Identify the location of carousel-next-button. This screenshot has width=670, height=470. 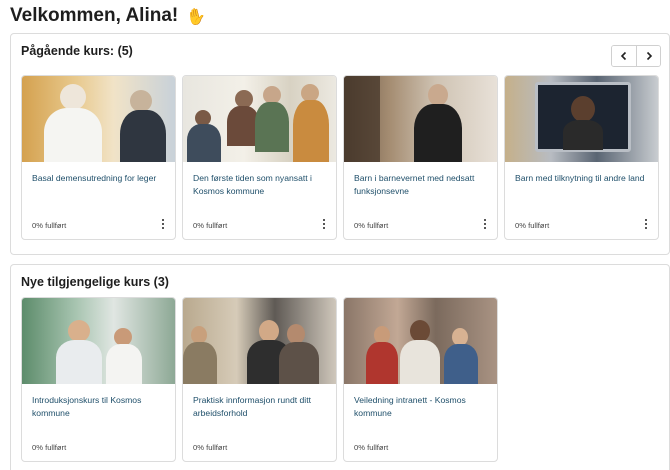
(648, 56).